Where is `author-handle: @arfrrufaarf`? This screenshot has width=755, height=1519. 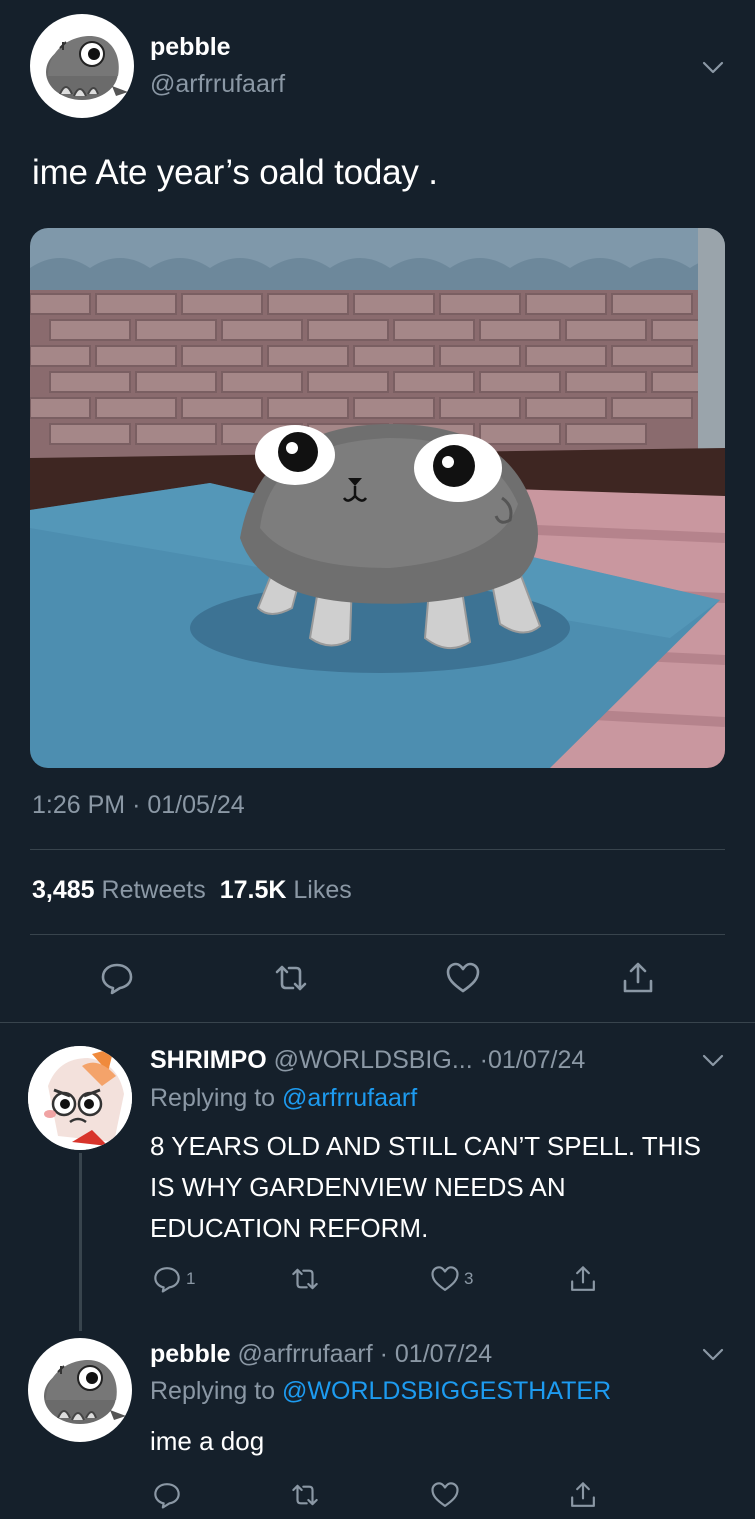
author-handle: @arfrrufaarf is located at coordinates (217, 84).